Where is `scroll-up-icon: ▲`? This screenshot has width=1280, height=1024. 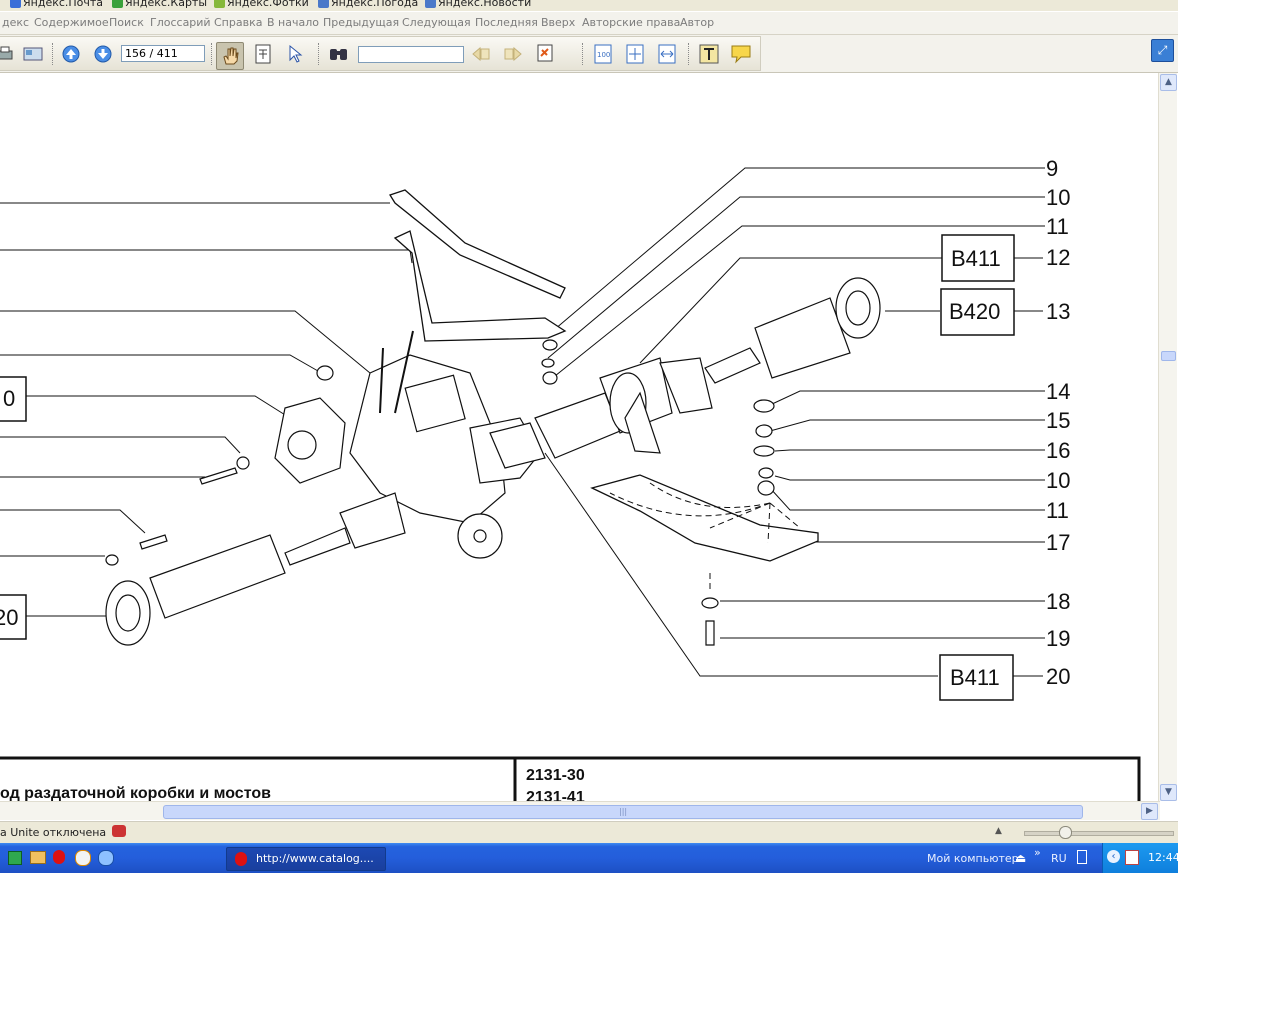
scroll-up-icon: ▲ is located at coordinates (1168, 82).